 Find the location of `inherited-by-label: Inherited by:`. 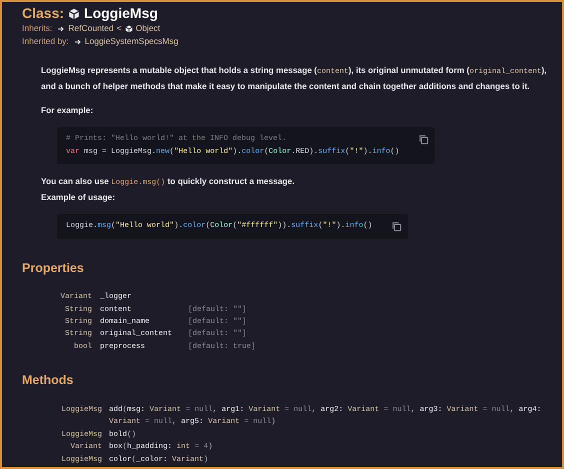

inherited-by-label: Inherited by: is located at coordinates (45, 41).